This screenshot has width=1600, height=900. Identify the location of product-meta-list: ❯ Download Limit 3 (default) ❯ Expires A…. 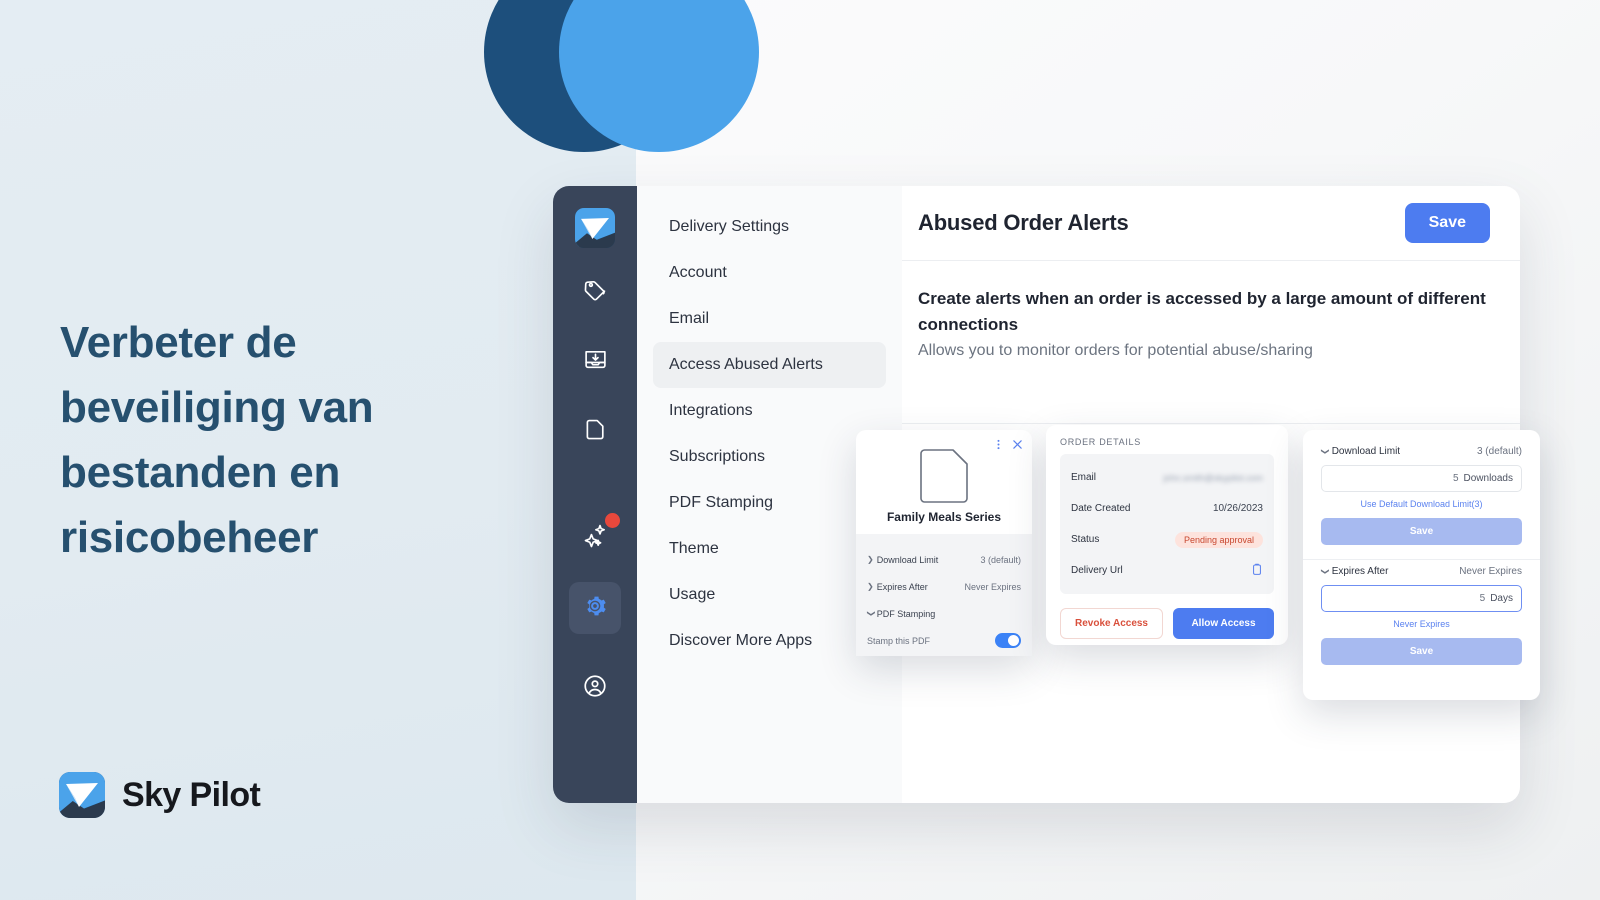
(944, 595).